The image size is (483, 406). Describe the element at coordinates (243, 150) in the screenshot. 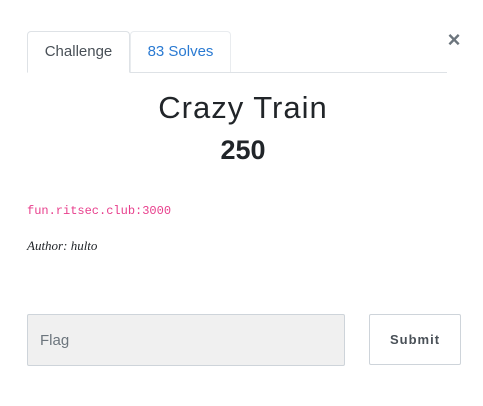

I see `challenge-value: 250` at that location.